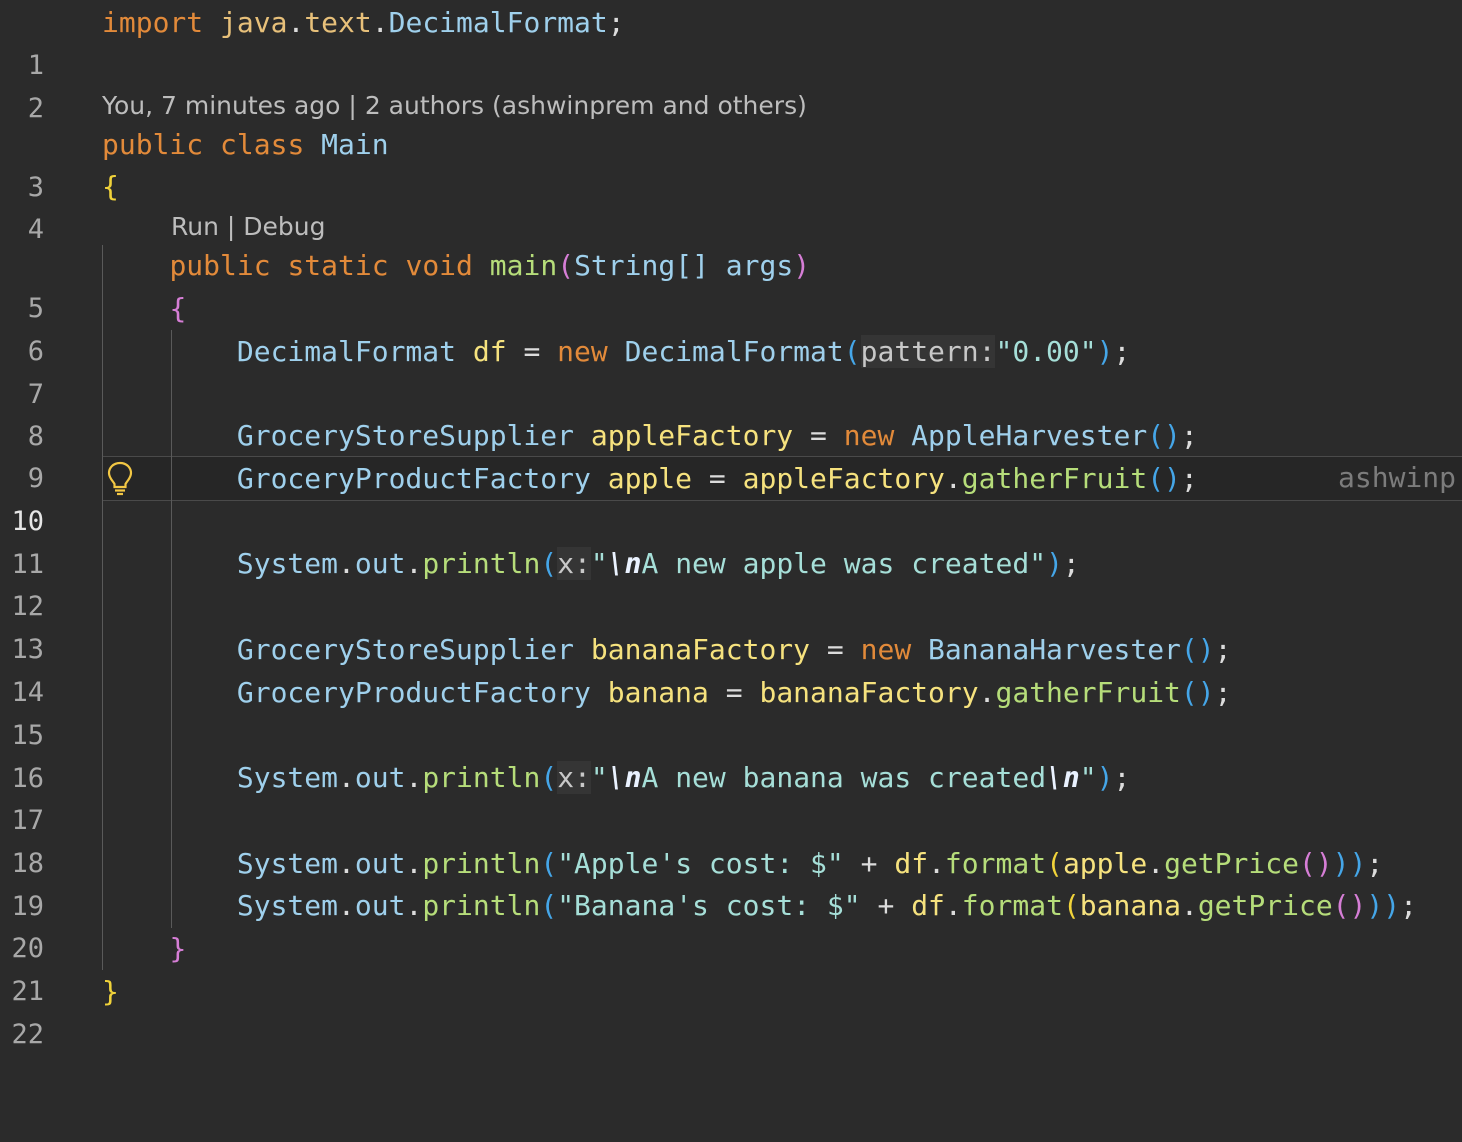  Describe the element at coordinates (245, 144) in the screenshot. I see `code-text: public class Main` at that location.